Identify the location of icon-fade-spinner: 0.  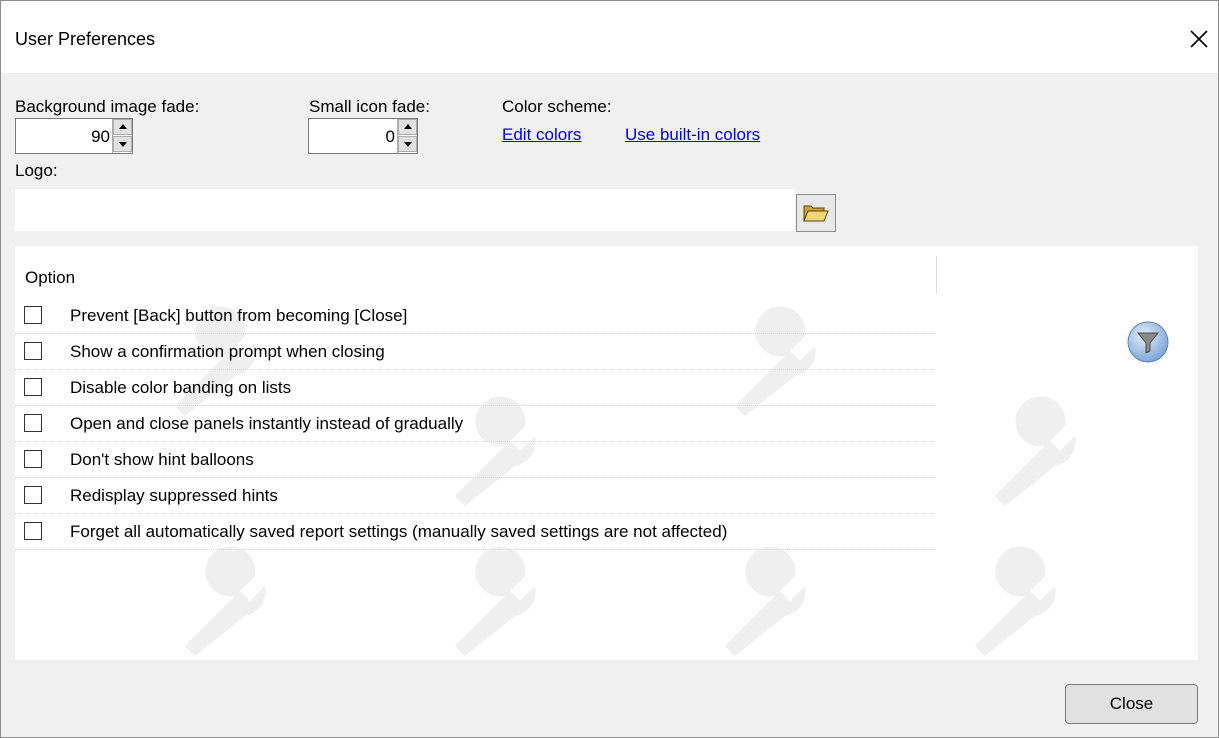
(363, 136).